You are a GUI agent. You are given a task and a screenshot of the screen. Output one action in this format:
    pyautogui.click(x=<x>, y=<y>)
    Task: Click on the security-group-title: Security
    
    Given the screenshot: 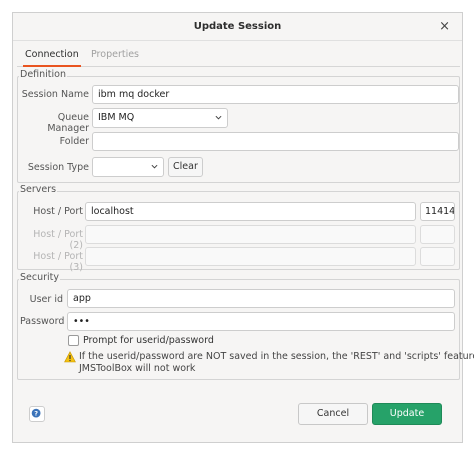 What is the action you would take?
    pyautogui.click(x=40, y=277)
    